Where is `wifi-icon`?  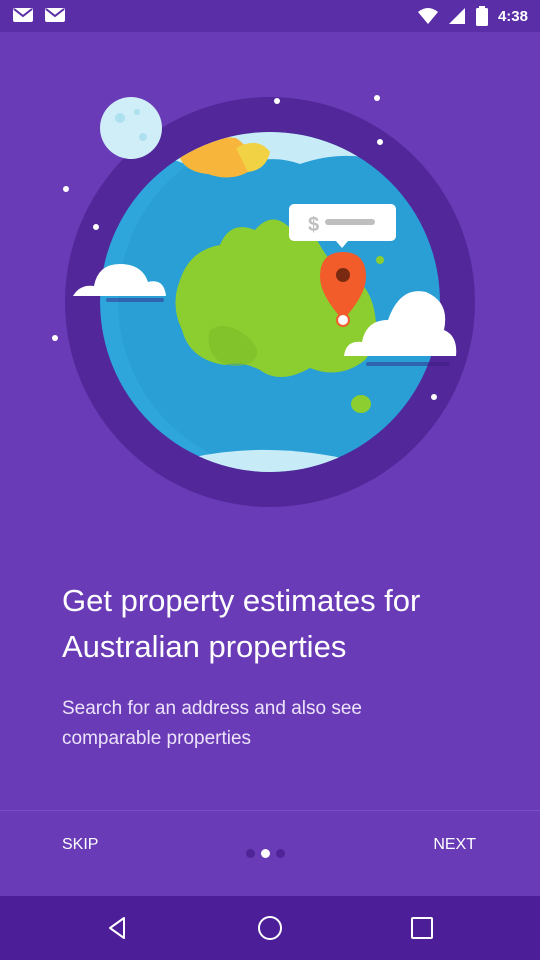
wifi-icon is located at coordinates (427, 16).